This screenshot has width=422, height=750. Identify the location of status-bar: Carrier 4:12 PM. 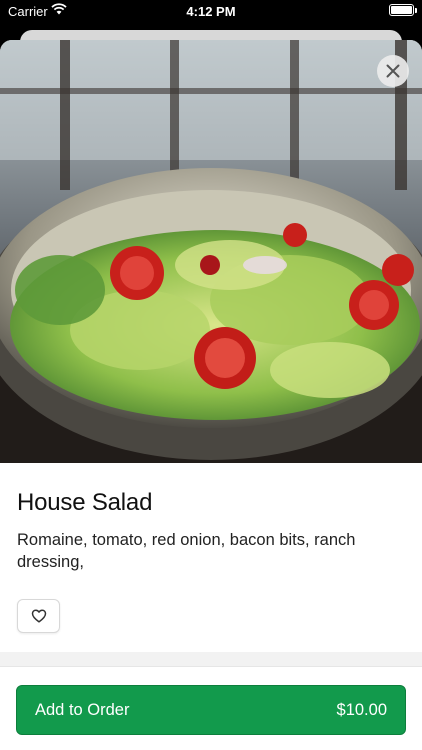
(211, 11).